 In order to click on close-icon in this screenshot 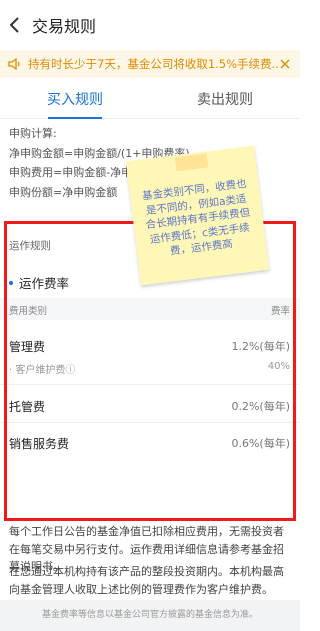, I will do `click(285, 64)`.